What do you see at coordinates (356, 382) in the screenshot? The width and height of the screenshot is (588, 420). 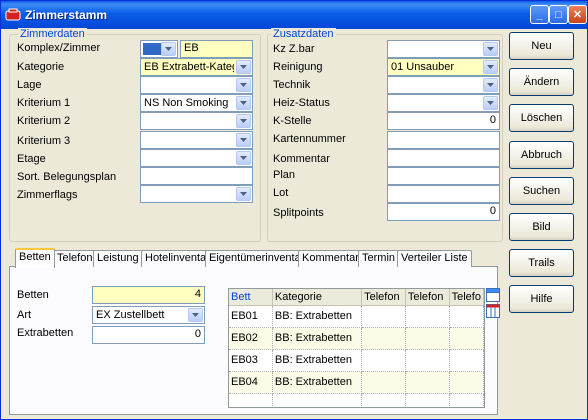 I see `table-row: EB04 BB: Extrabetten` at bounding box center [356, 382].